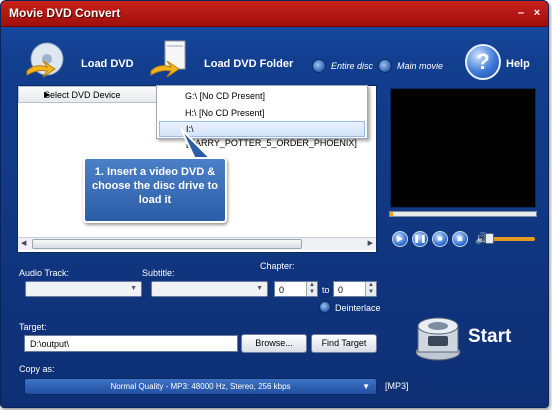 Image resolution: width=552 pixels, height=410 pixels. I want to click on snapshot-icon: ◙, so click(460, 239).